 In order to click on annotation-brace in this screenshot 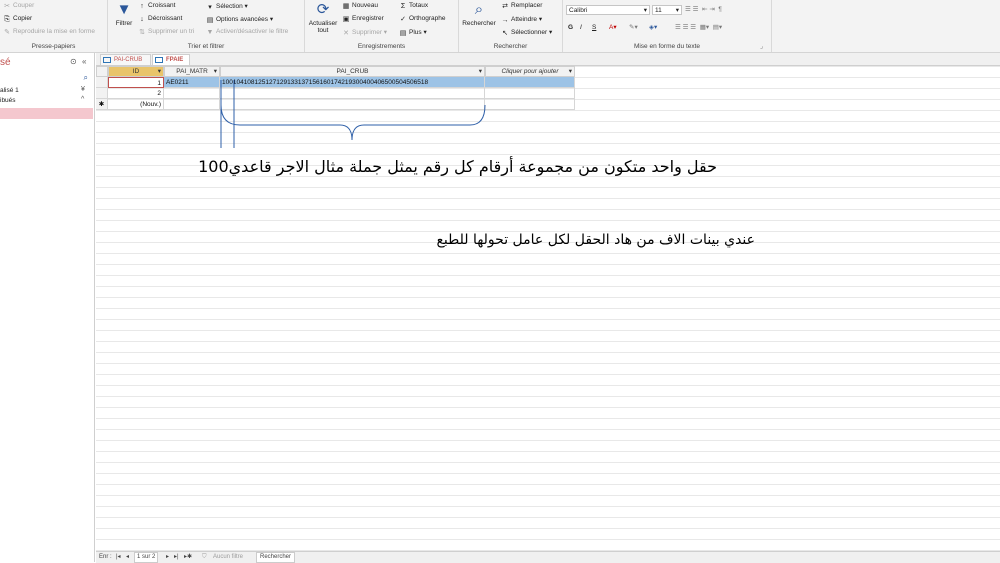, I will do `click(353, 114)`.